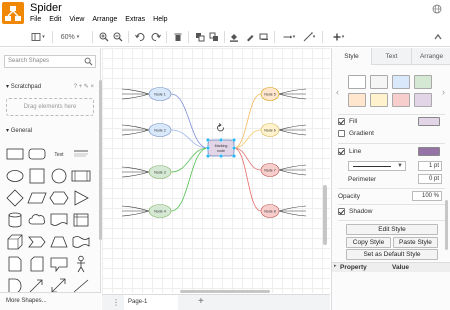 This screenshot has width=450, height=310. I want to click on mind-map-node-2: Node 2, so click(160, 130).